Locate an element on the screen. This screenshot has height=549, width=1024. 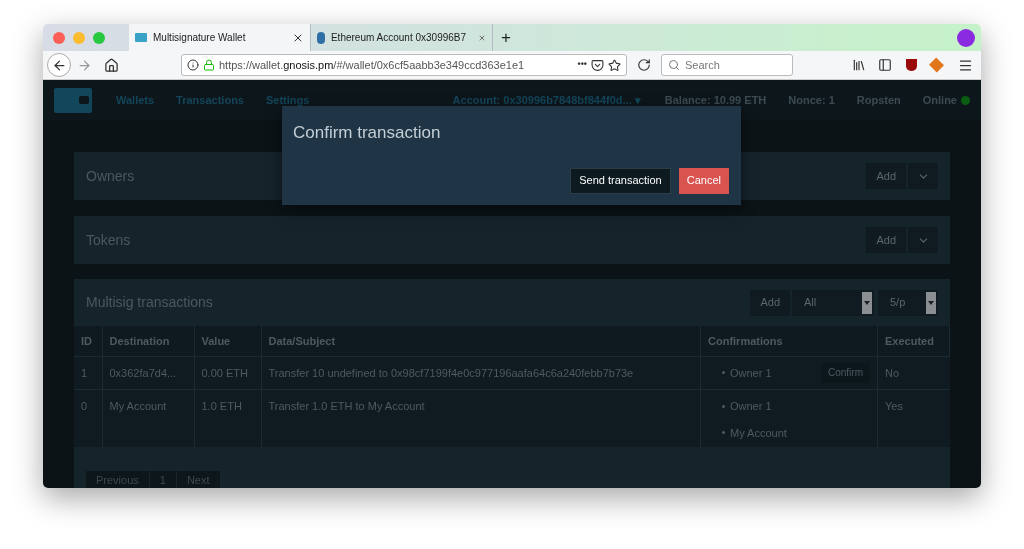
wallet-logo-icon is located at coordinates (73, 100).